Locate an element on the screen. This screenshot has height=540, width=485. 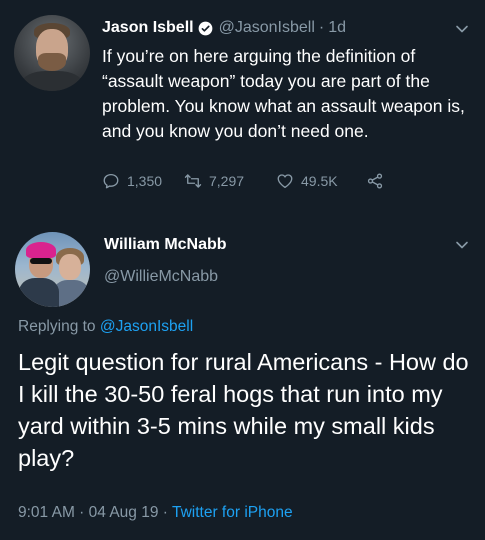
tweet1-actions: 1,350 7,297 49.5K is located at coordinates (246, 181).